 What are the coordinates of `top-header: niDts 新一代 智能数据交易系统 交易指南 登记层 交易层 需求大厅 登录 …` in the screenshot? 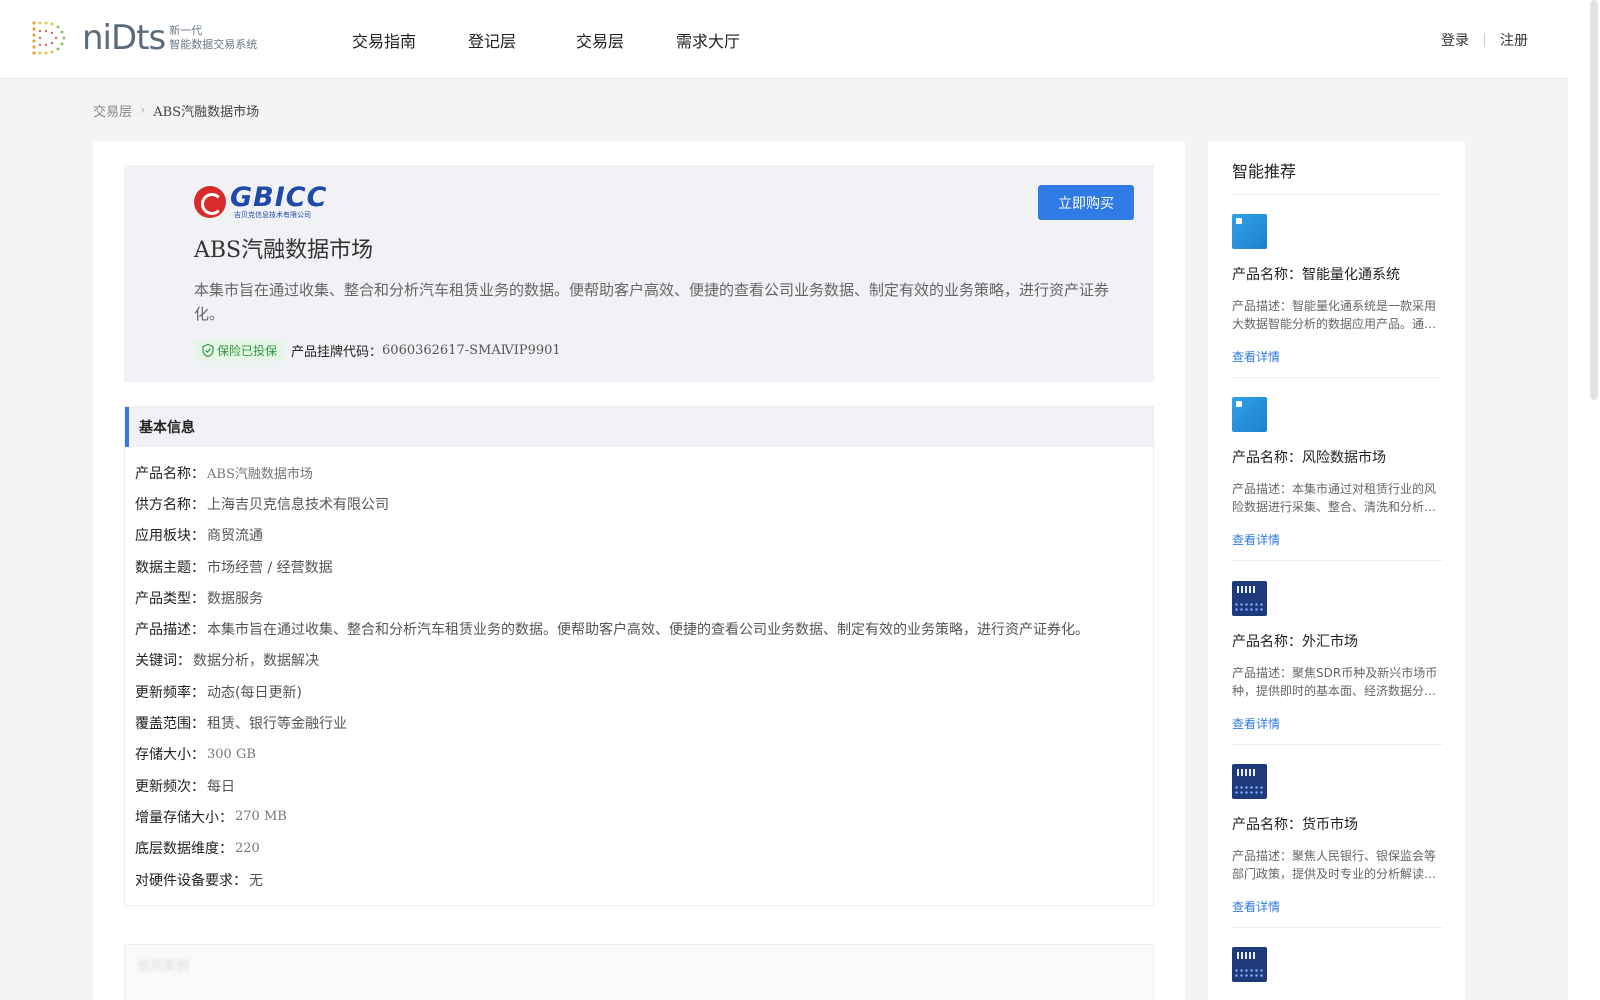 It's located at (784, 39).